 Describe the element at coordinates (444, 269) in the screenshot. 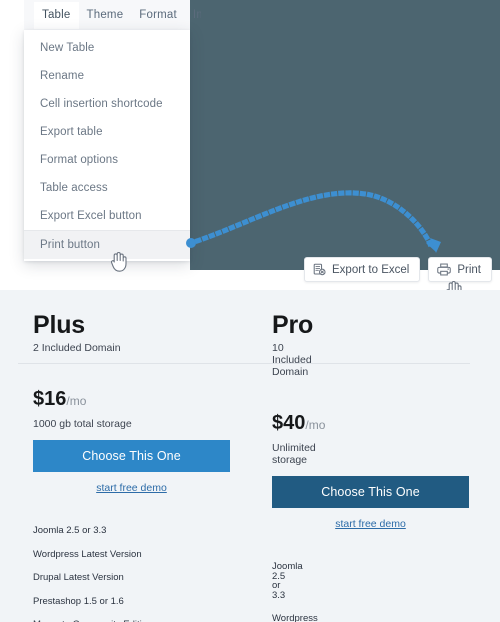

I see `printer-icon` at that location.